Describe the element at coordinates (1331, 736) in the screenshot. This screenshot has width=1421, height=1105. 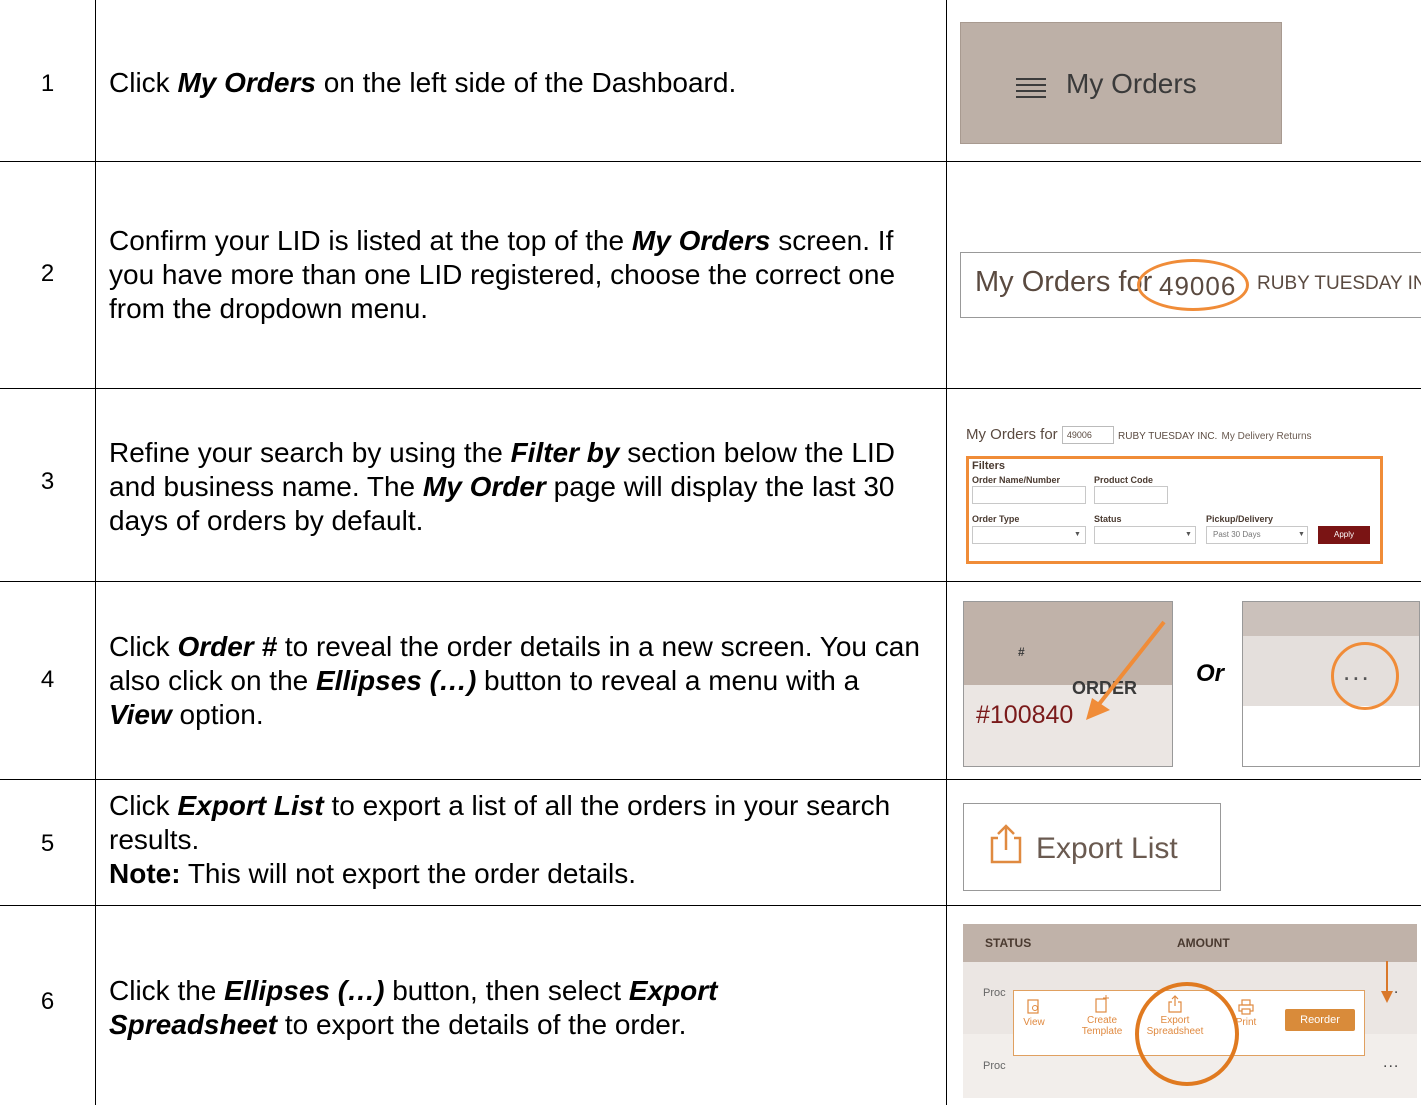
I see `row-background` at that location.